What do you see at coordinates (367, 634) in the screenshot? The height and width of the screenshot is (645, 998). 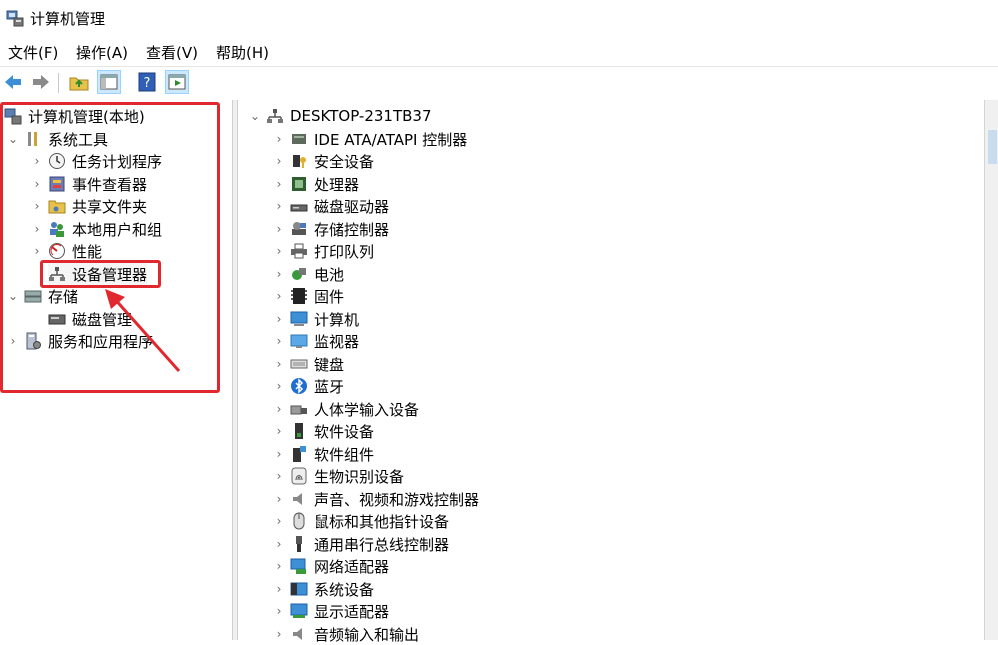 I see `device-category-label: 音频输入和输出` at bounding box center [367, 634].